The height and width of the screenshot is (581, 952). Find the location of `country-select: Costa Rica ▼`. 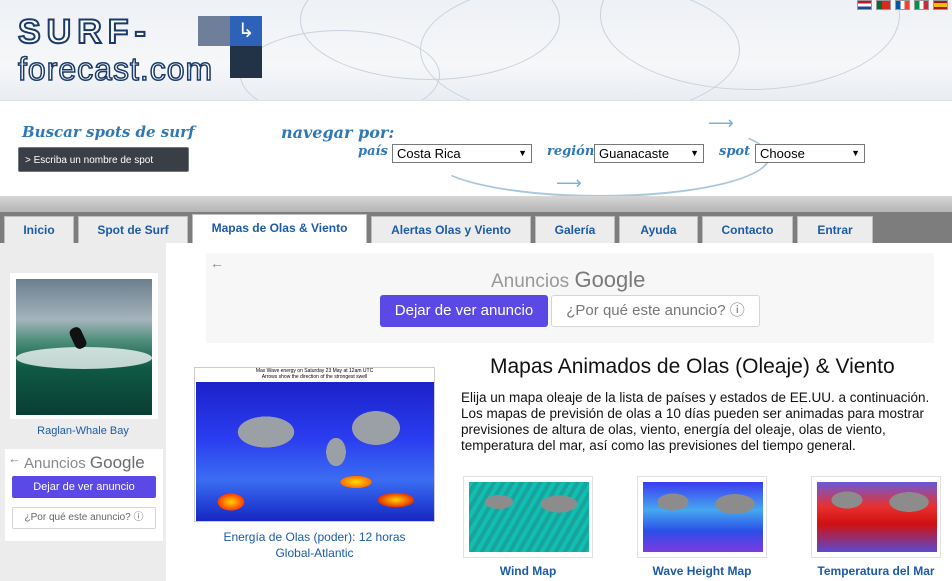

country-select: Costa Rica ▼ is located at coordinates (462, 153).